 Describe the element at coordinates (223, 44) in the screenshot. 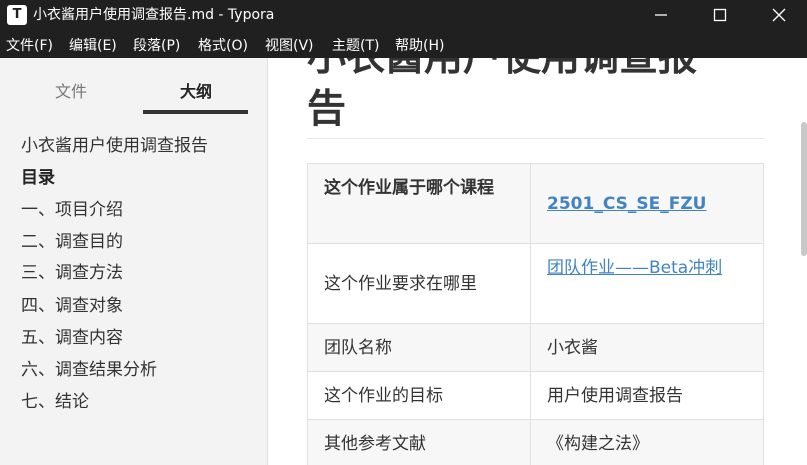

I see `menu-format: 格式(O)` at that location.